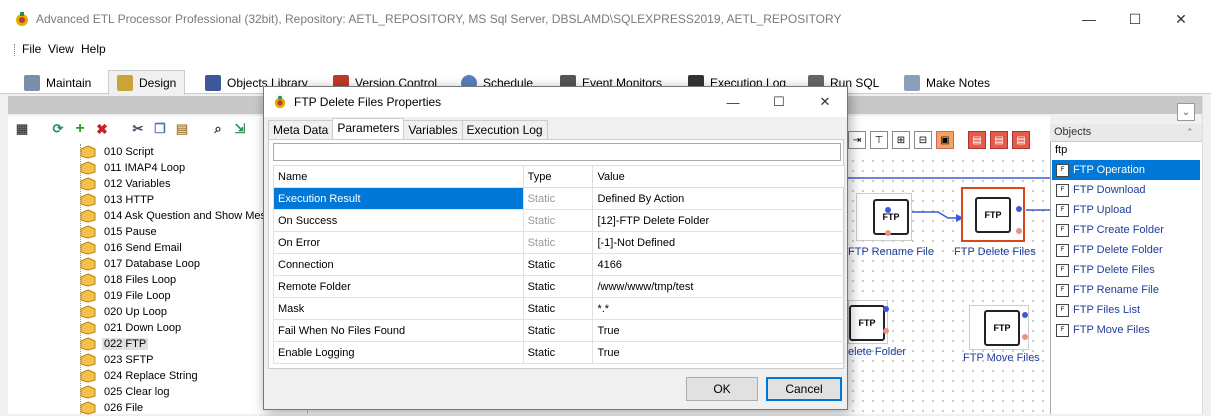 This screenshot has width=1211, height=416. Describe the element at coordinates (559, 220) in the screenshot. I see `table-row: On Success Static [12]-FTP Delete Folder` at that location.